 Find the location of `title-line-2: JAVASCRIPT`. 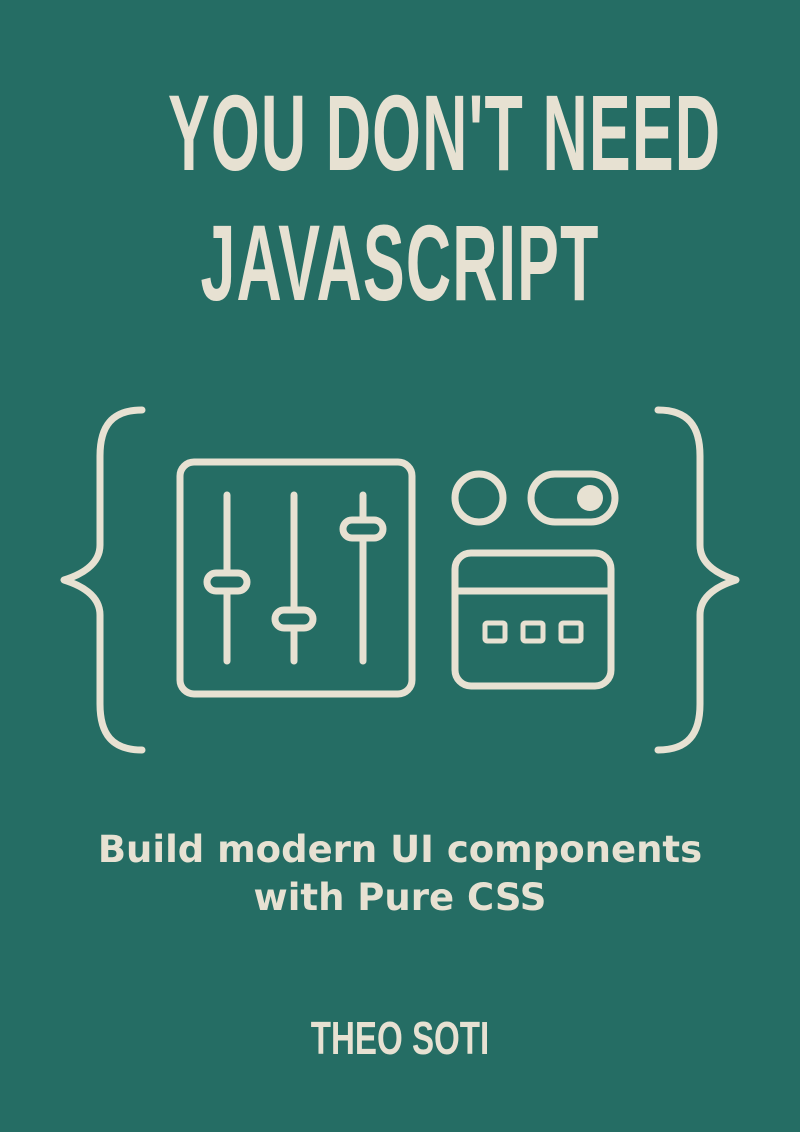

title-line-2: JAVASCRIPT is located at coordinates (400, 262).